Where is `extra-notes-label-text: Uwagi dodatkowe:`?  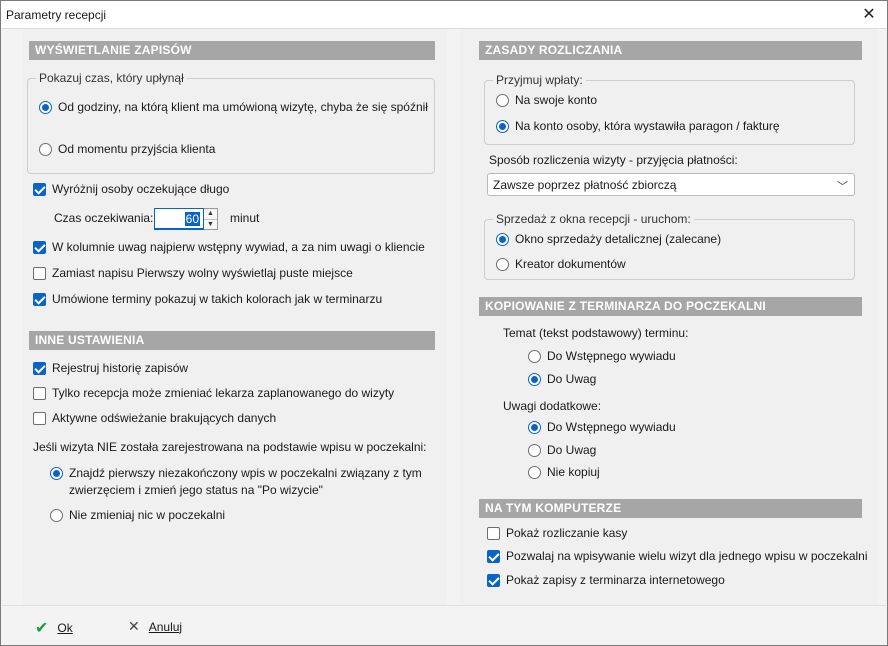 extra-notes-label-text: Uwagi dodatkowe: is located at coordinates (552, 406).